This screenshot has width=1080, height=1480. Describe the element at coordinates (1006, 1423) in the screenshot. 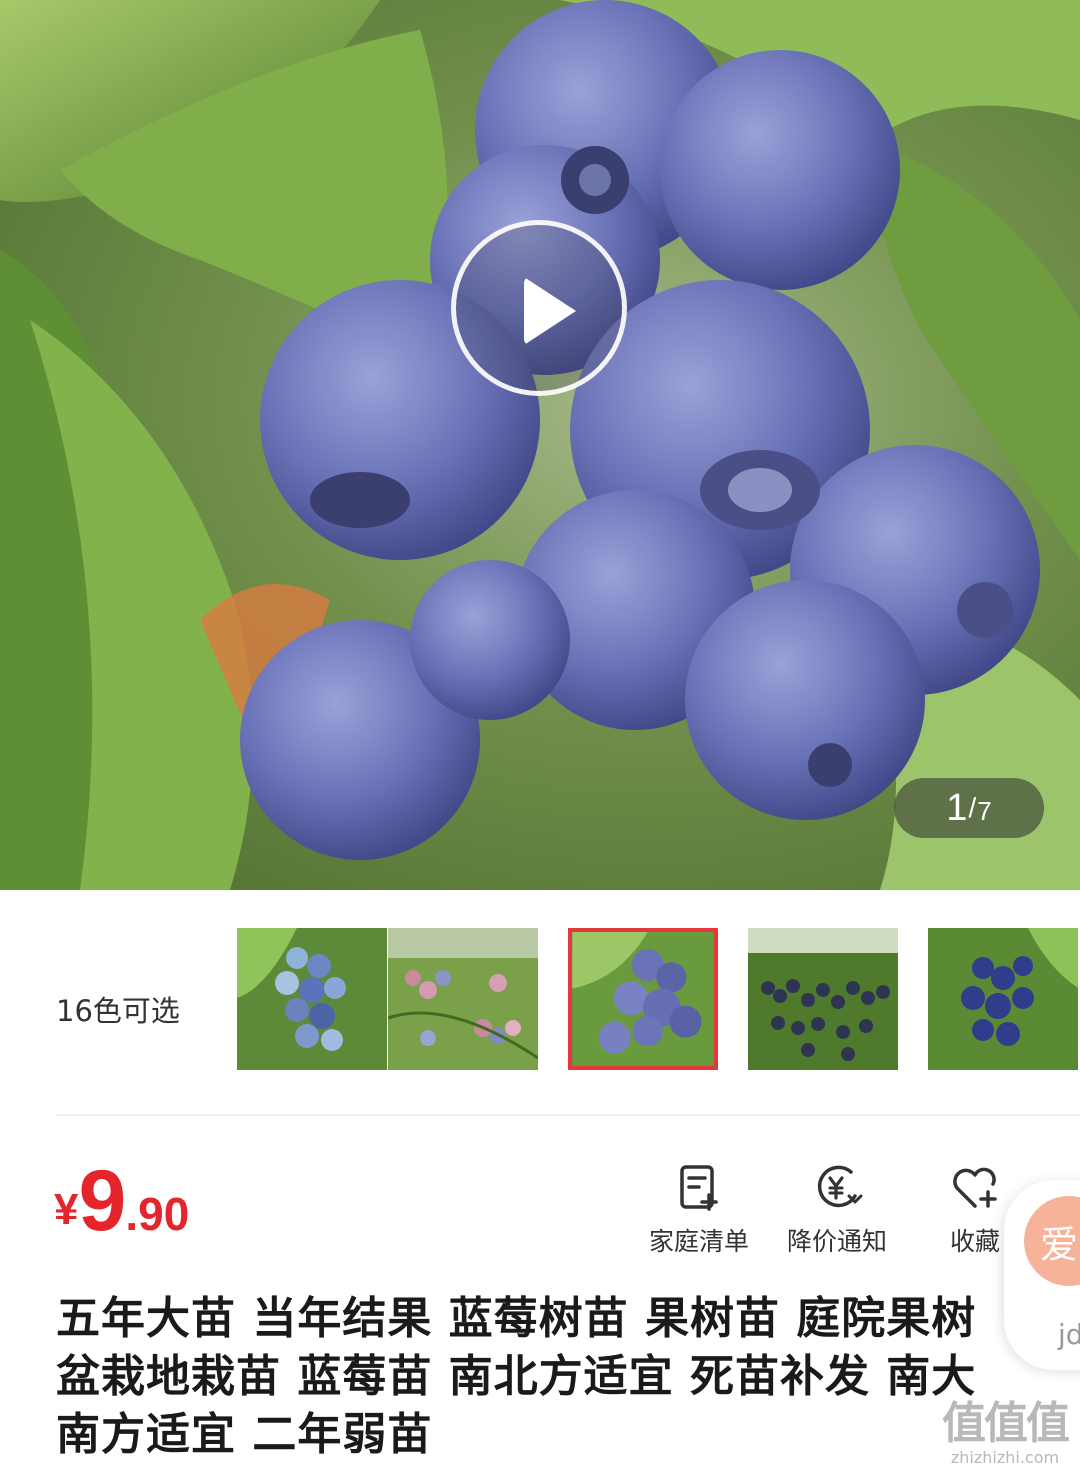

I see `watermark-logo: 值值值` at that location.